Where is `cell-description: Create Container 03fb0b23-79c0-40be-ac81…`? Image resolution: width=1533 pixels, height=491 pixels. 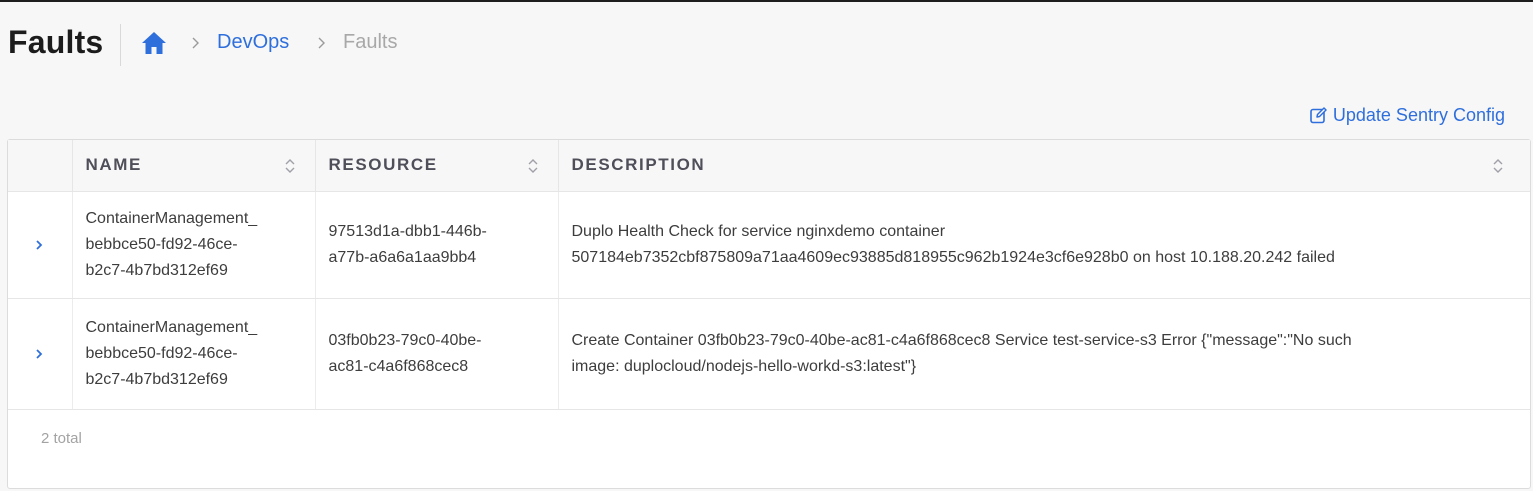
cell-description: Create Container 03fb0b23-79c0-40be-ac81… is located at coordinates (1044, 354).